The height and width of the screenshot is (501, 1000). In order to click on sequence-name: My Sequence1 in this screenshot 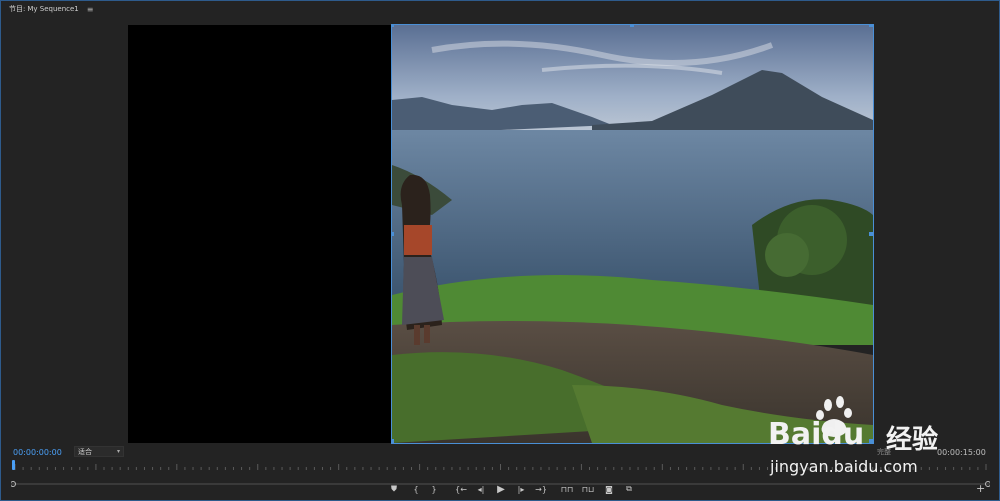, I will do `click(53, 9)`.